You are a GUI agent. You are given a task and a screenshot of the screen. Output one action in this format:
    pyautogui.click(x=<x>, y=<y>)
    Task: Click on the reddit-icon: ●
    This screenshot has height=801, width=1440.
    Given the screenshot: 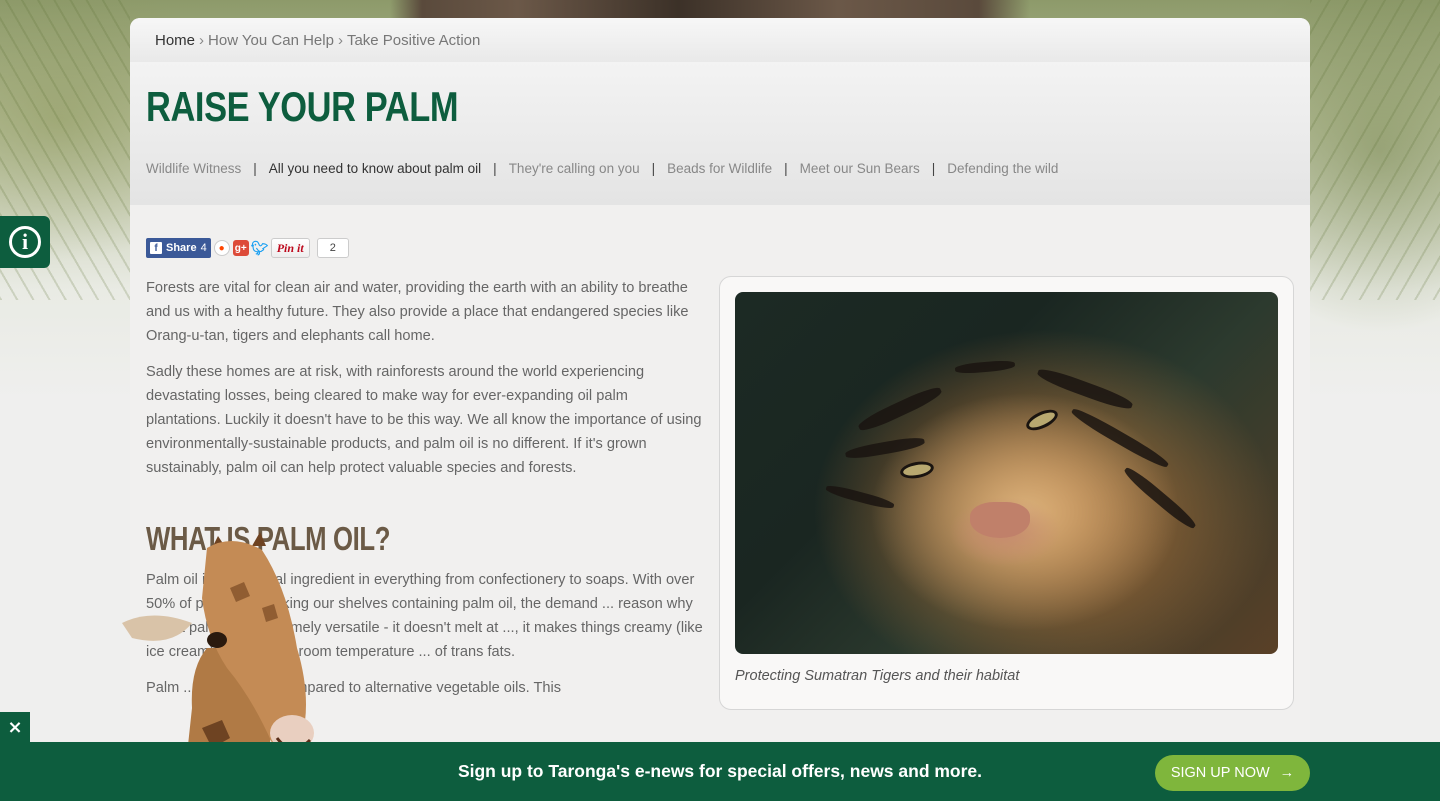 What is the action you would take?
    pyautogui.click(x=221, y=248)
    